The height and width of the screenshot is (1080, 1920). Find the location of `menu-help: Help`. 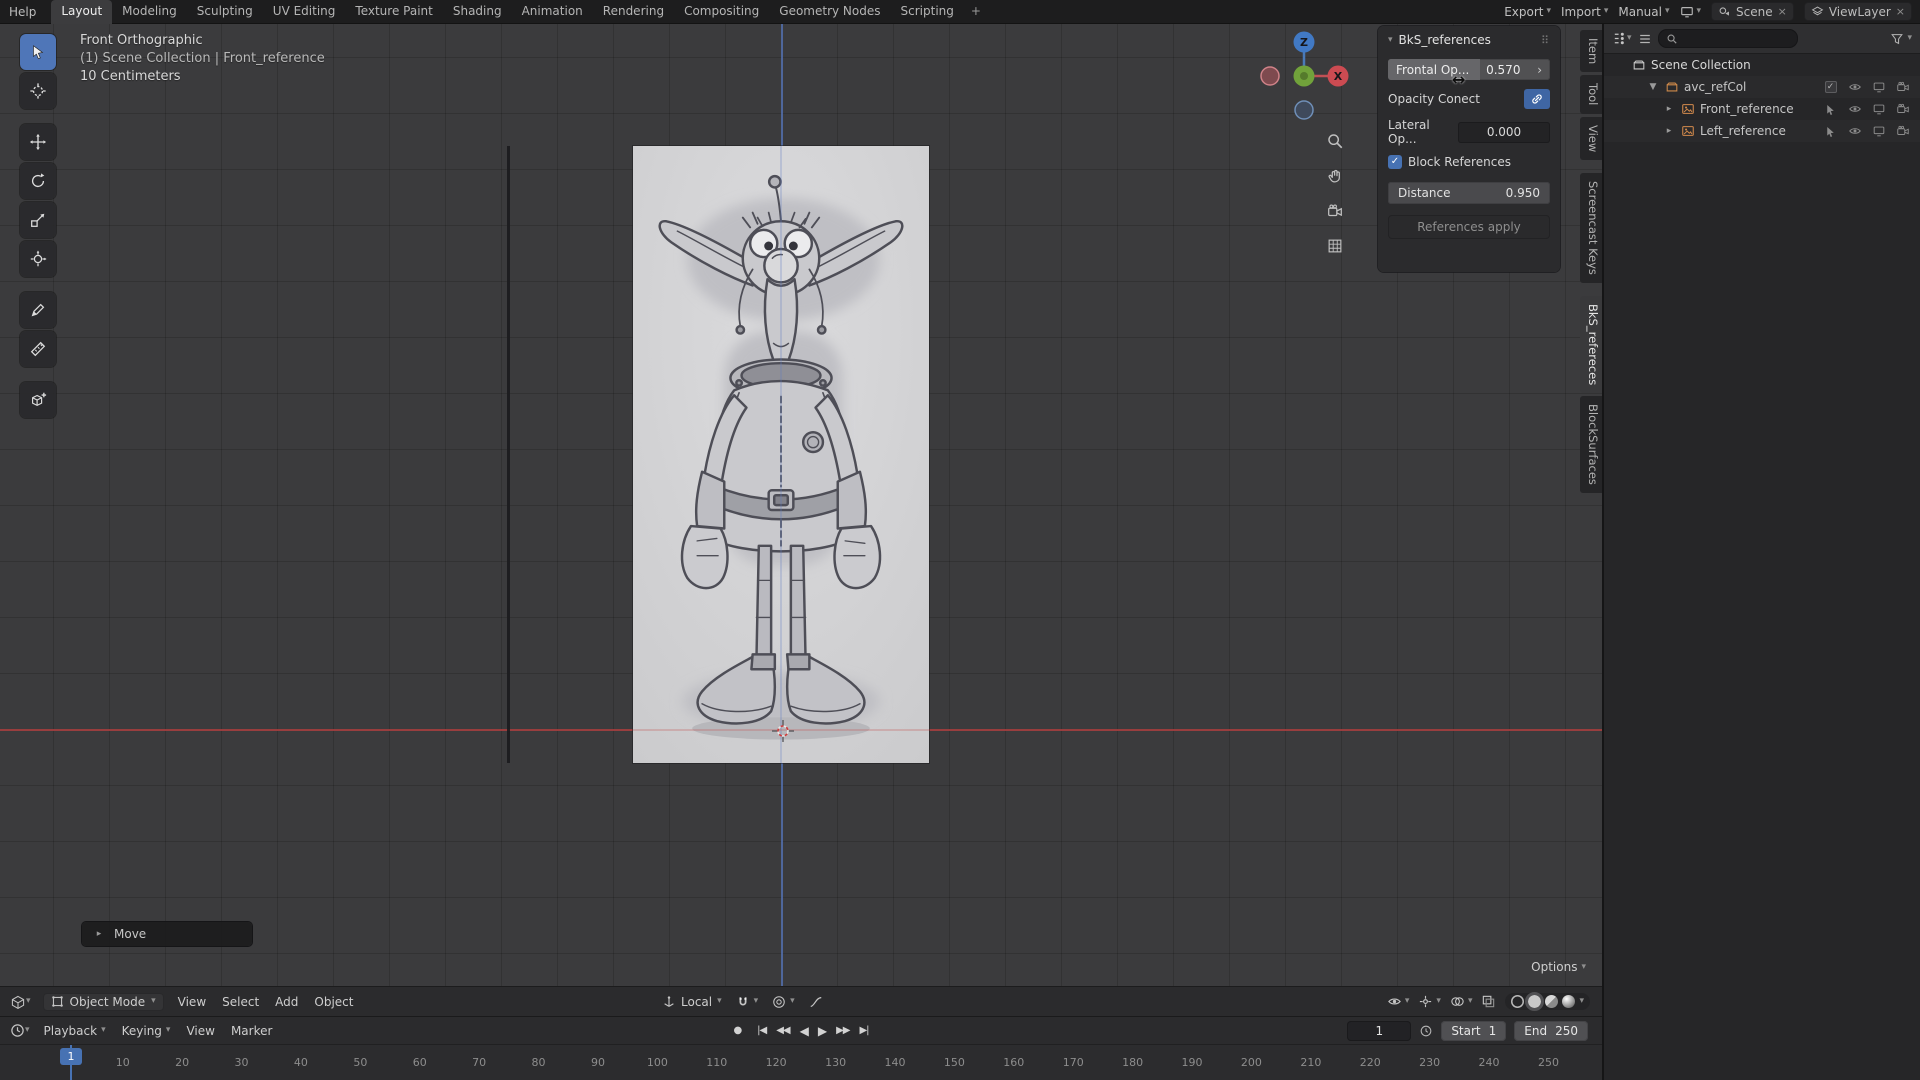

menu-help: Help is located at coordinates (22, 12).